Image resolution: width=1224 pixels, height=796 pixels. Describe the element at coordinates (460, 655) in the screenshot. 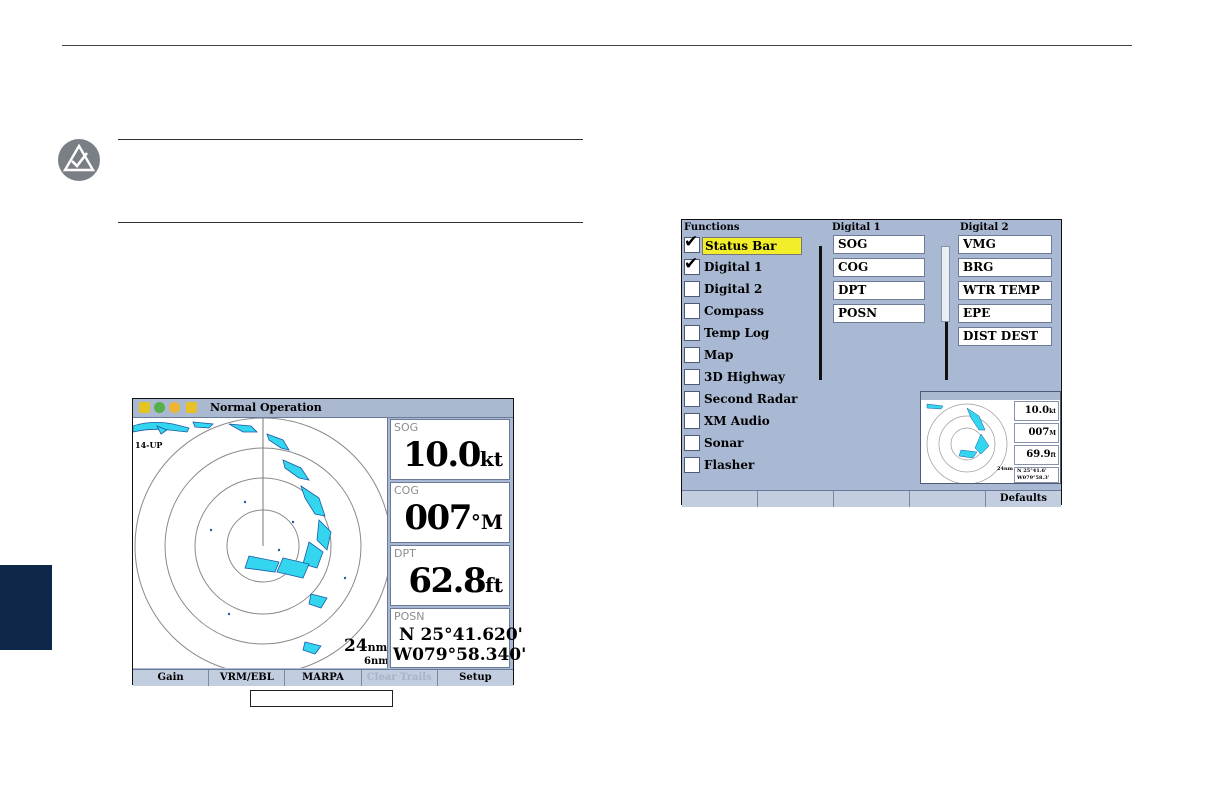

I see `posn-longitude: W079°58.340'` at that location.